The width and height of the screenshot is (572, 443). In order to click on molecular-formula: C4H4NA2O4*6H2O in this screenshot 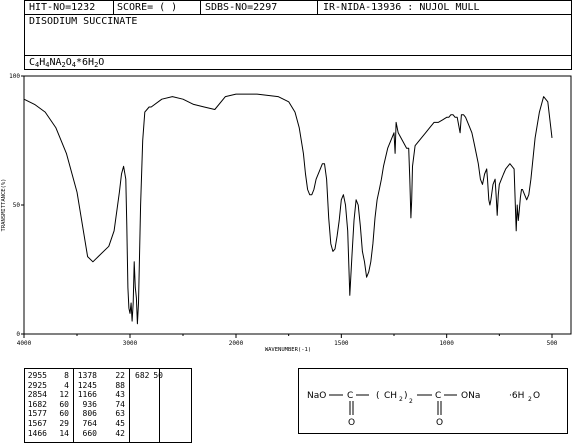, I will do `click(179, 63)`.